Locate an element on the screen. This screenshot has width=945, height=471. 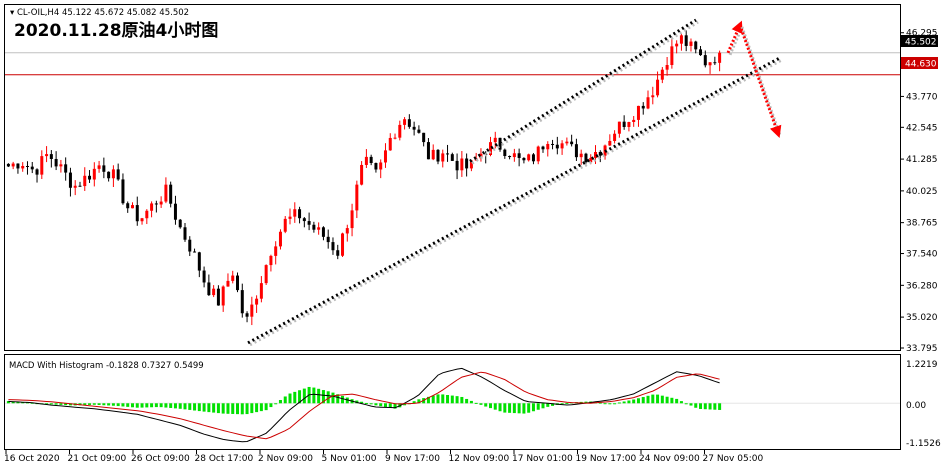
macd-histogram-value: -0.1828 is located at coordinates (122, 366).